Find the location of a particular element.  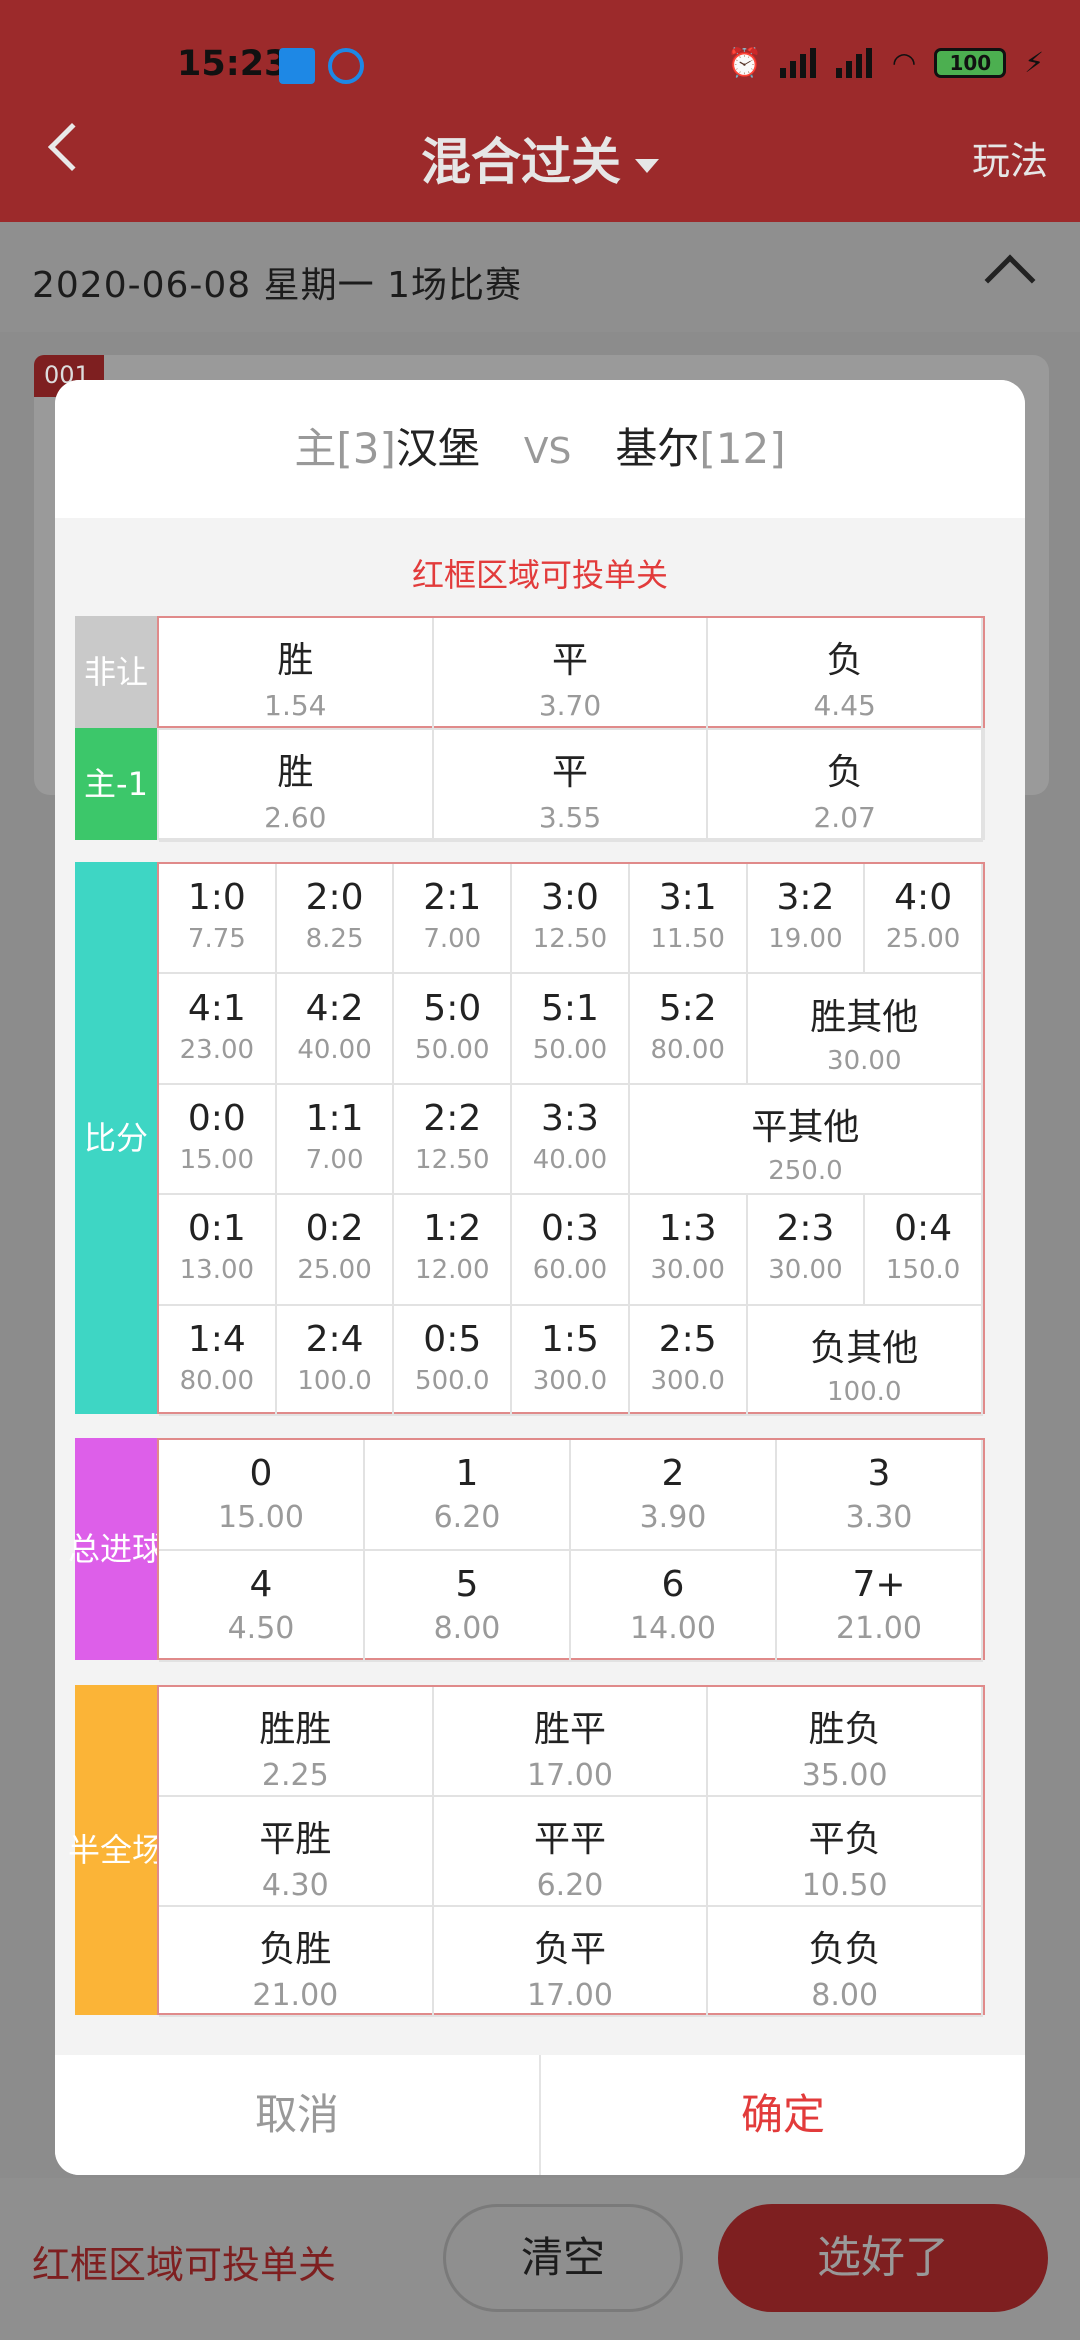

odds-cell: 2:3 30.00 is located at coordinates (806, 1250).